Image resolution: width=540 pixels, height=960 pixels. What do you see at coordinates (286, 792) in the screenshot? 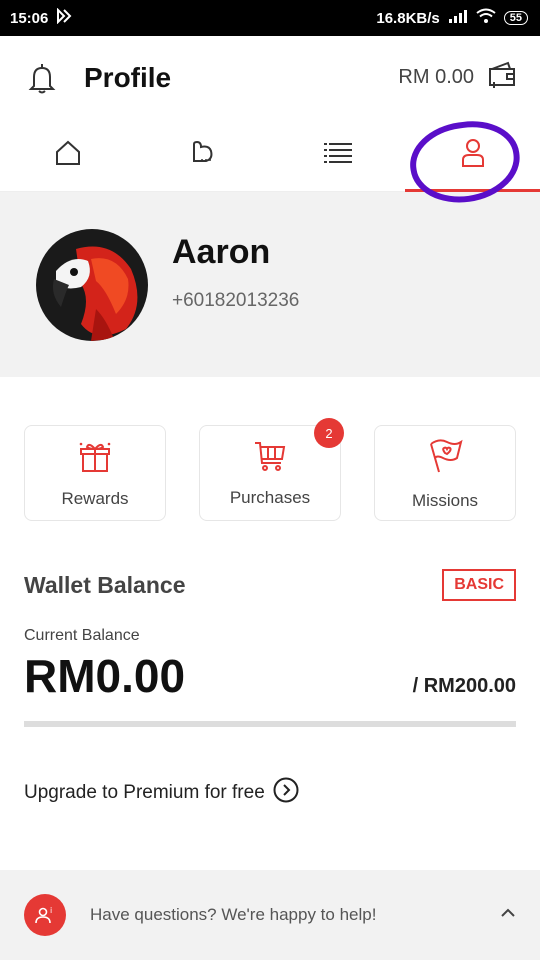
I see `chevron-right-circle-icon` at bounding box center [286, 792].